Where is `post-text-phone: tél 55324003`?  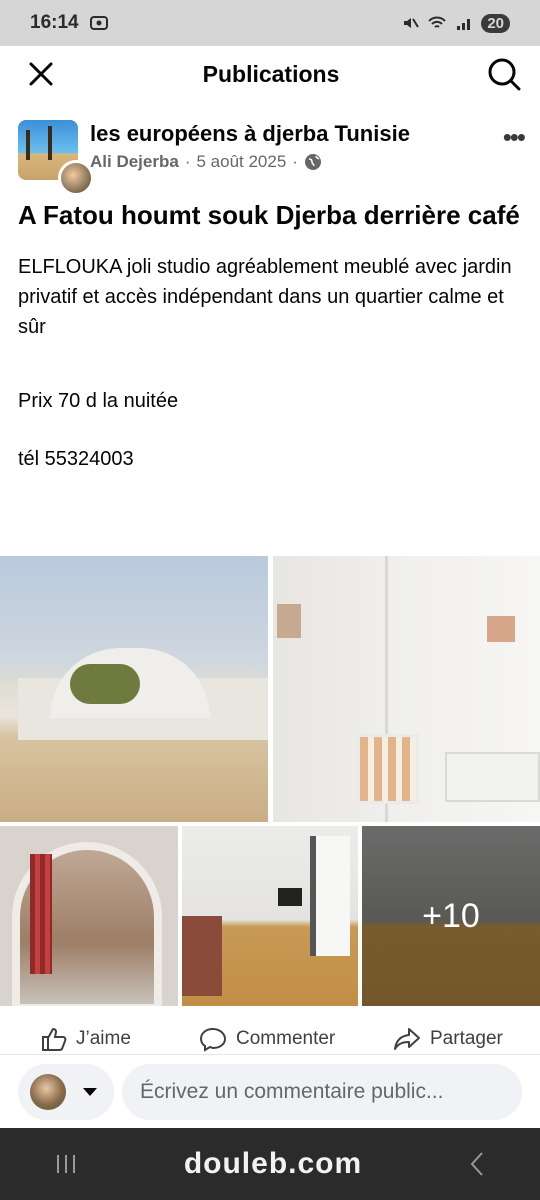
post-text-phone: tél 55324003 is located at coordinates (76, 459).